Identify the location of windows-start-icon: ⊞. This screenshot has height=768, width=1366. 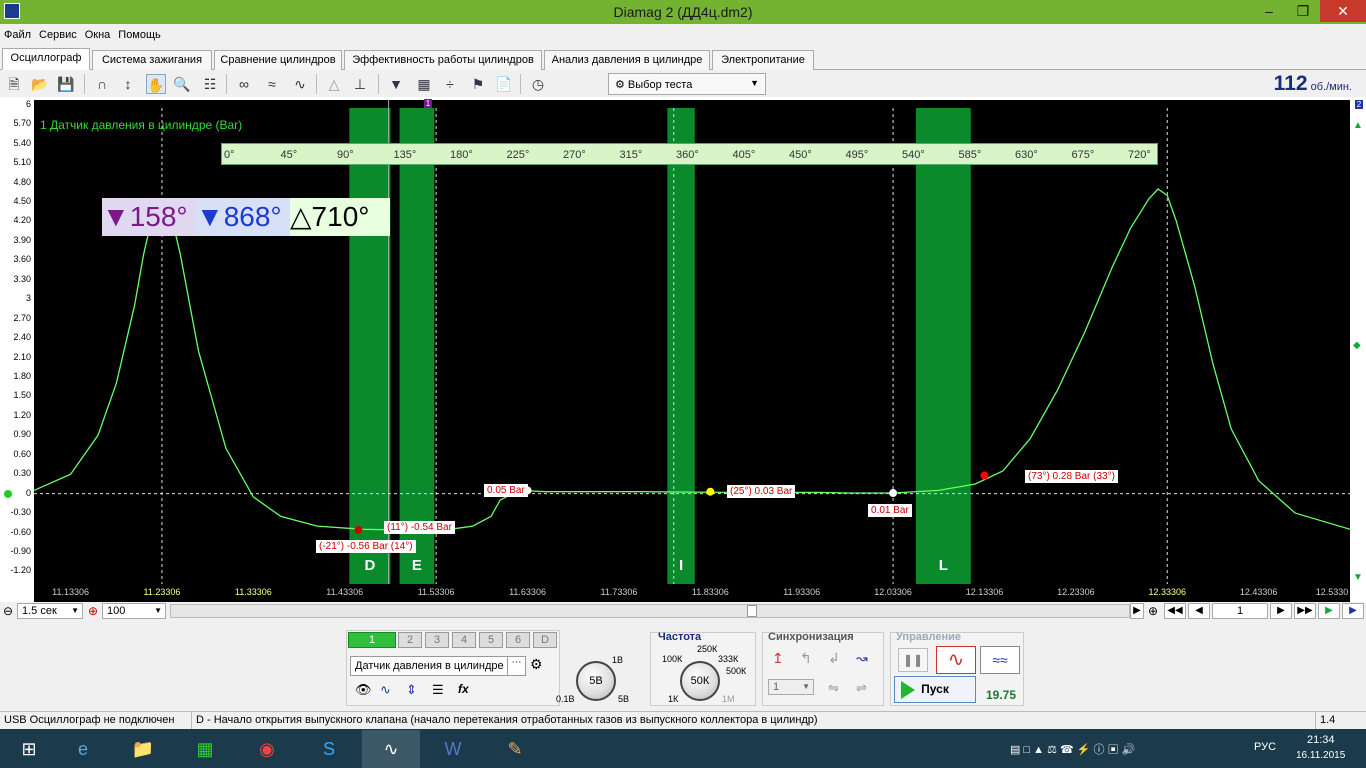
(29, 749).